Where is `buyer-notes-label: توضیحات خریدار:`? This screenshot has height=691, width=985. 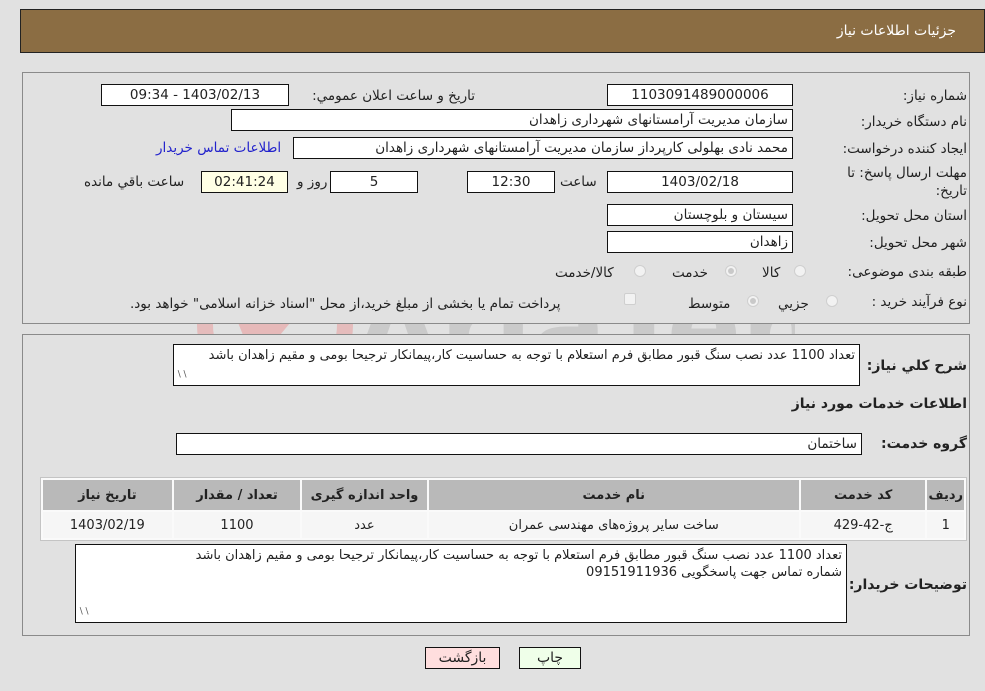
buyer-notes-label: توضیحات خریدار: is located at coordinates (907, 585).